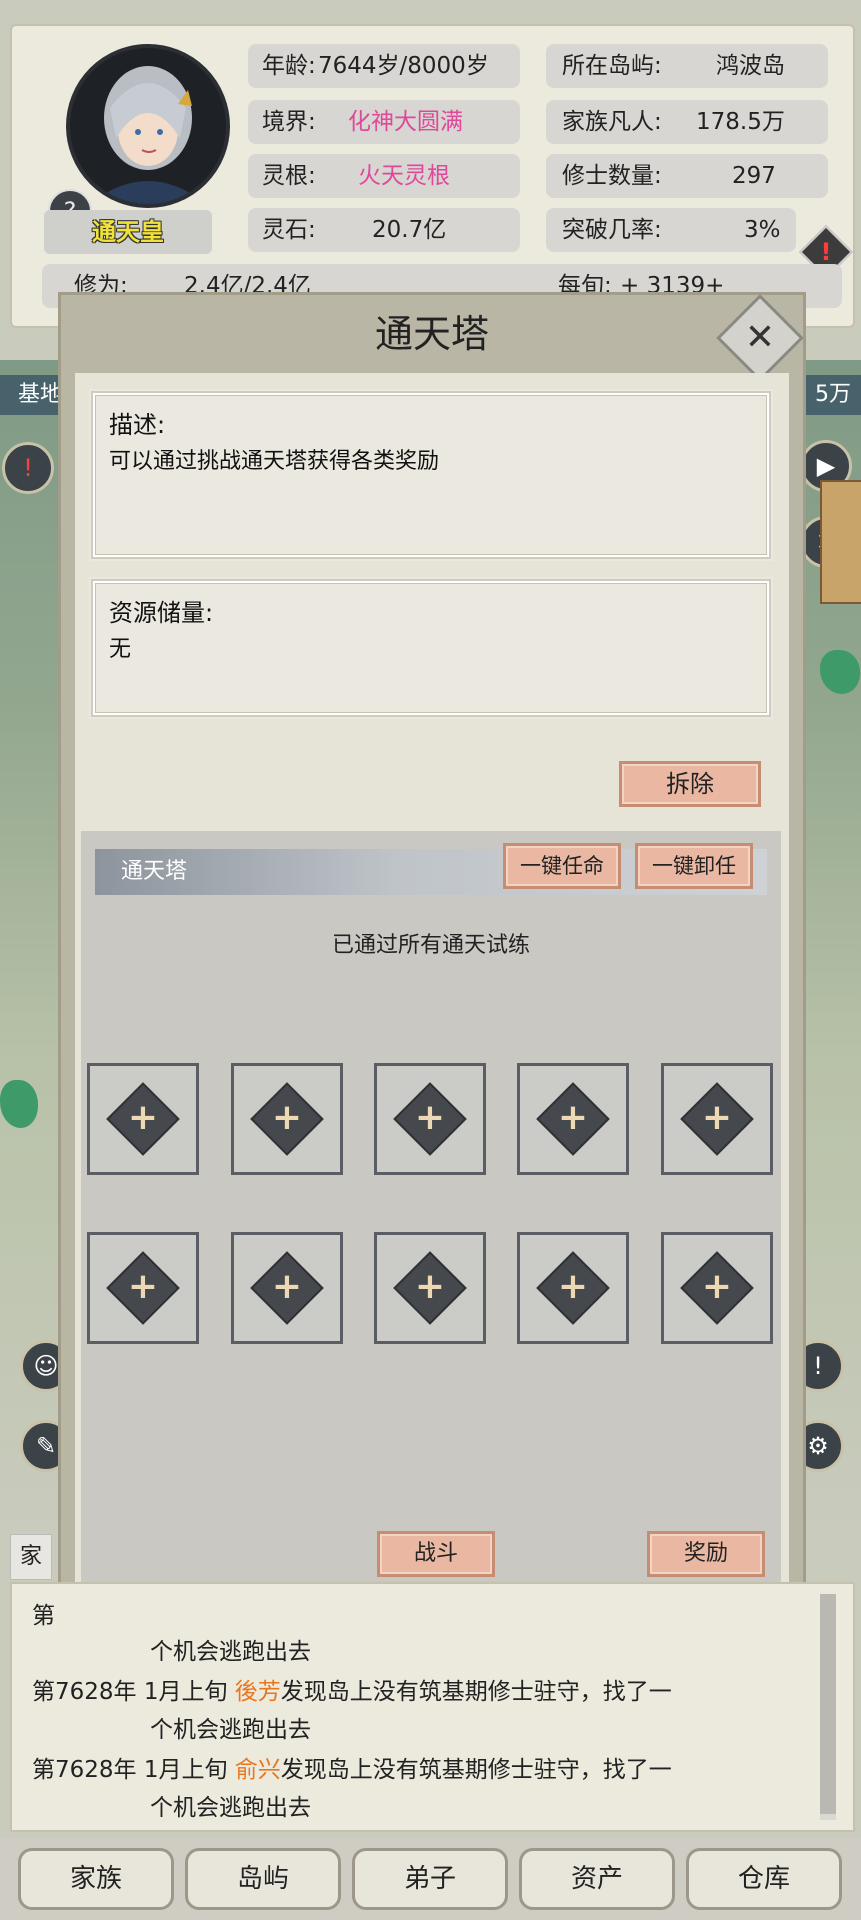 The height and width of the screenshot is (1920, 861). Describe the element at coordinates (671, 230) in the screenshot. I see `breakthrough-stat: 突破几率: 3%` at that location.